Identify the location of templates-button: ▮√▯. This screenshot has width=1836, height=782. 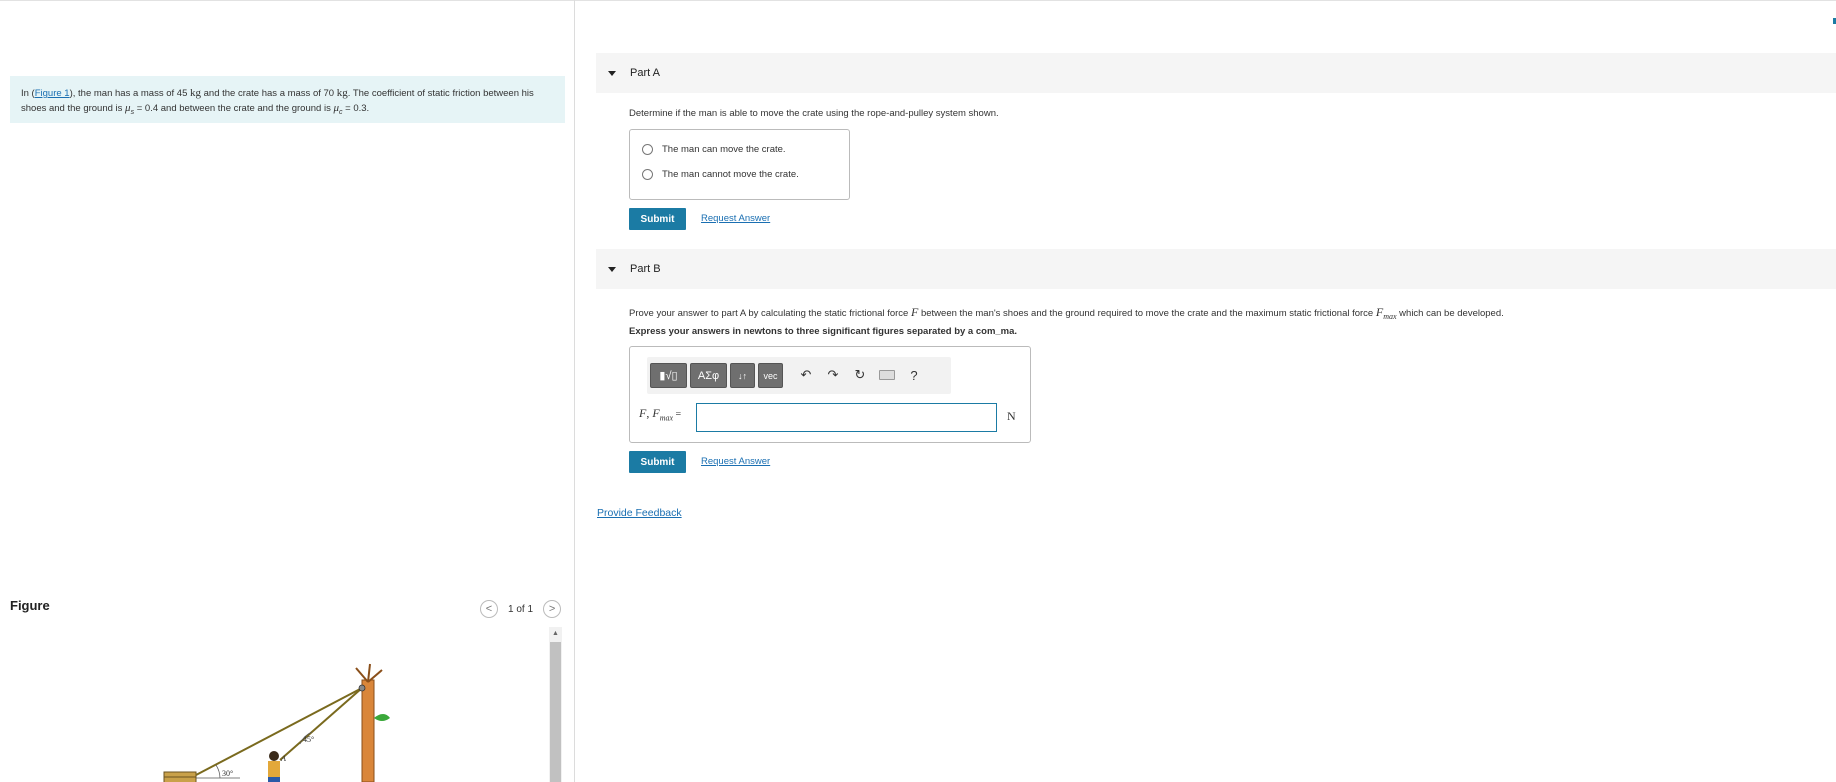
(668, 375).